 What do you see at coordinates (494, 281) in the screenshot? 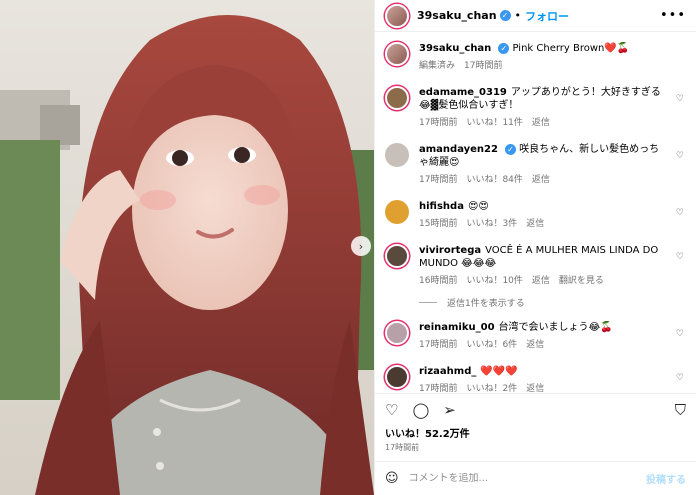
I see `comment-likes: いいね！10件` at bounding box center [494, 281].